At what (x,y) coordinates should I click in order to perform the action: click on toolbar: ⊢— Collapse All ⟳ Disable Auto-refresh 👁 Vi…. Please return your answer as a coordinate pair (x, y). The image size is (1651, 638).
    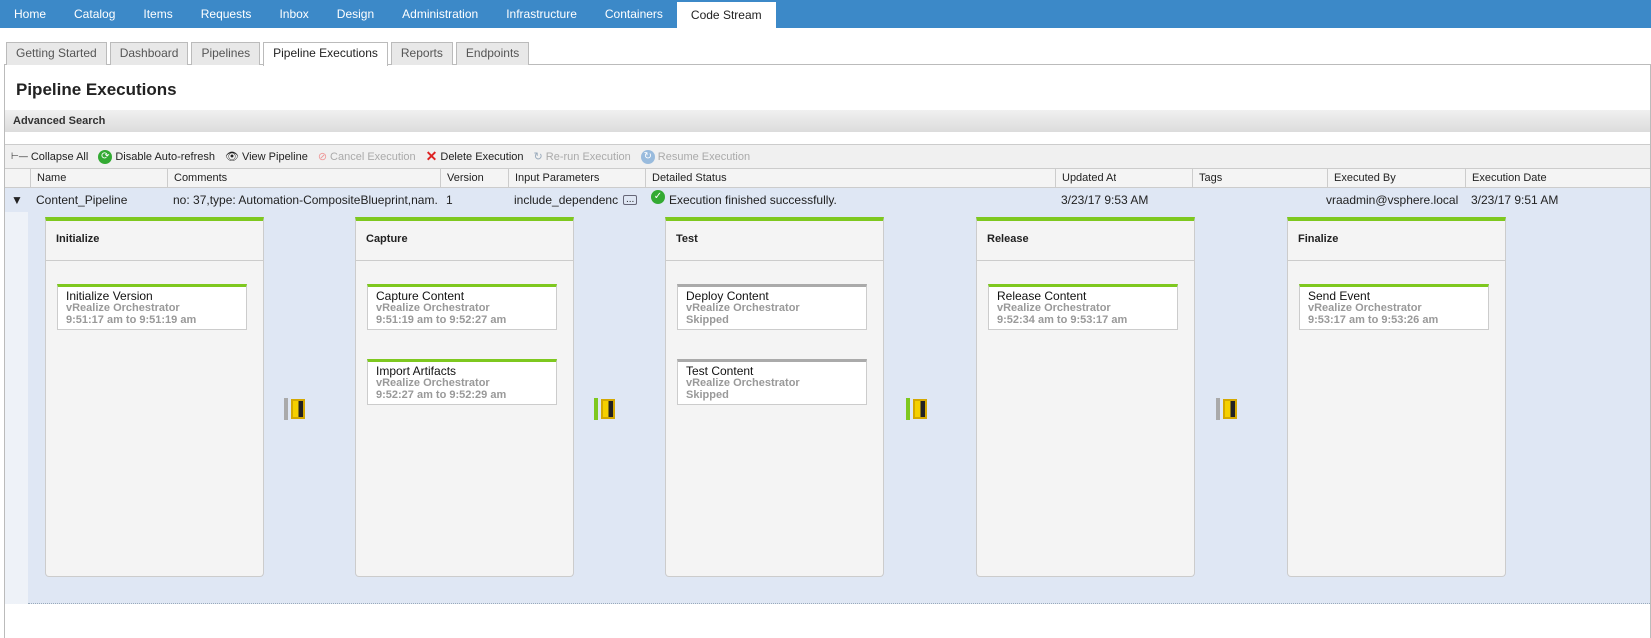
    Looking at the image, I should click on (827, 156).